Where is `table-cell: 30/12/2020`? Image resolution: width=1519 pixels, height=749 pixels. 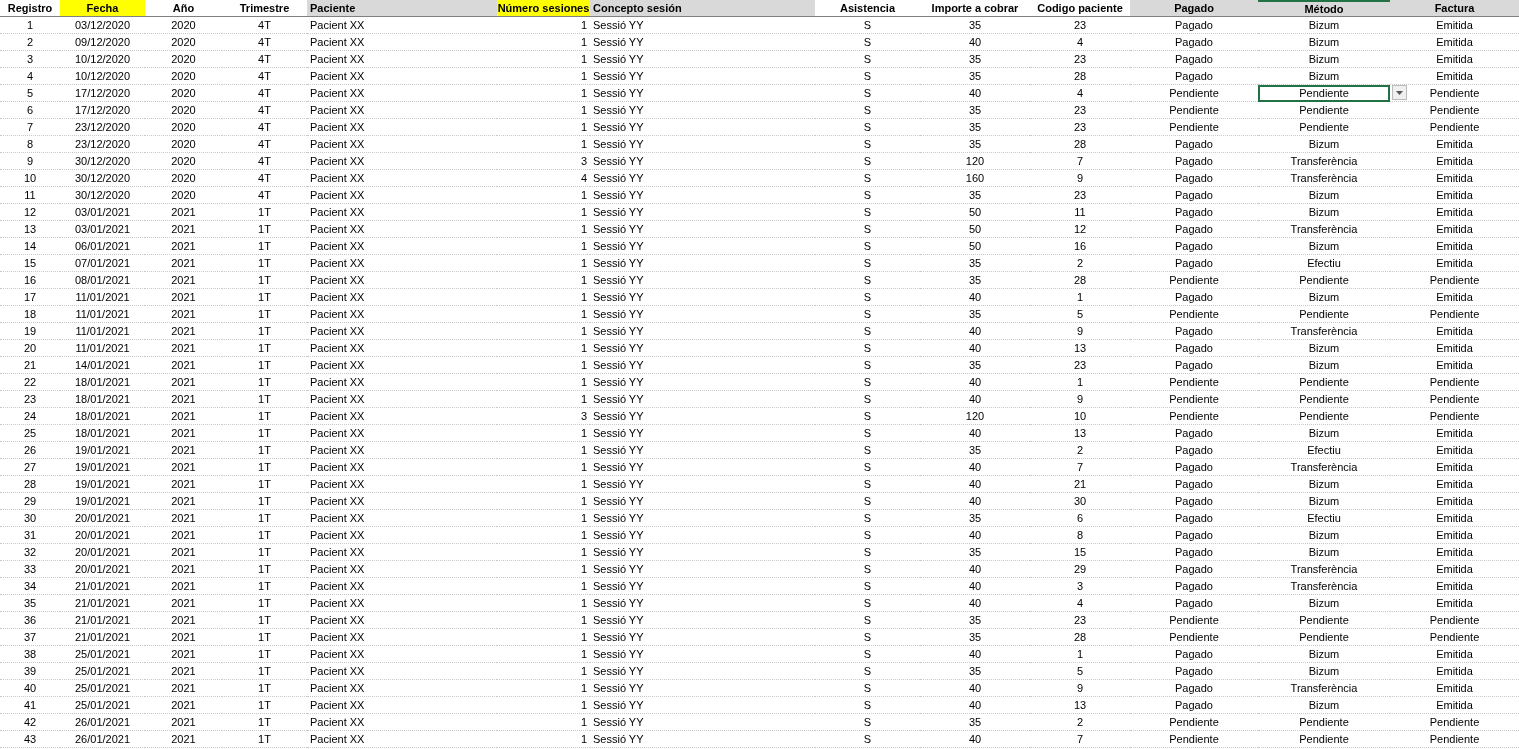 table-cell: 30/12/2020 is located at coordinates (102, 195).